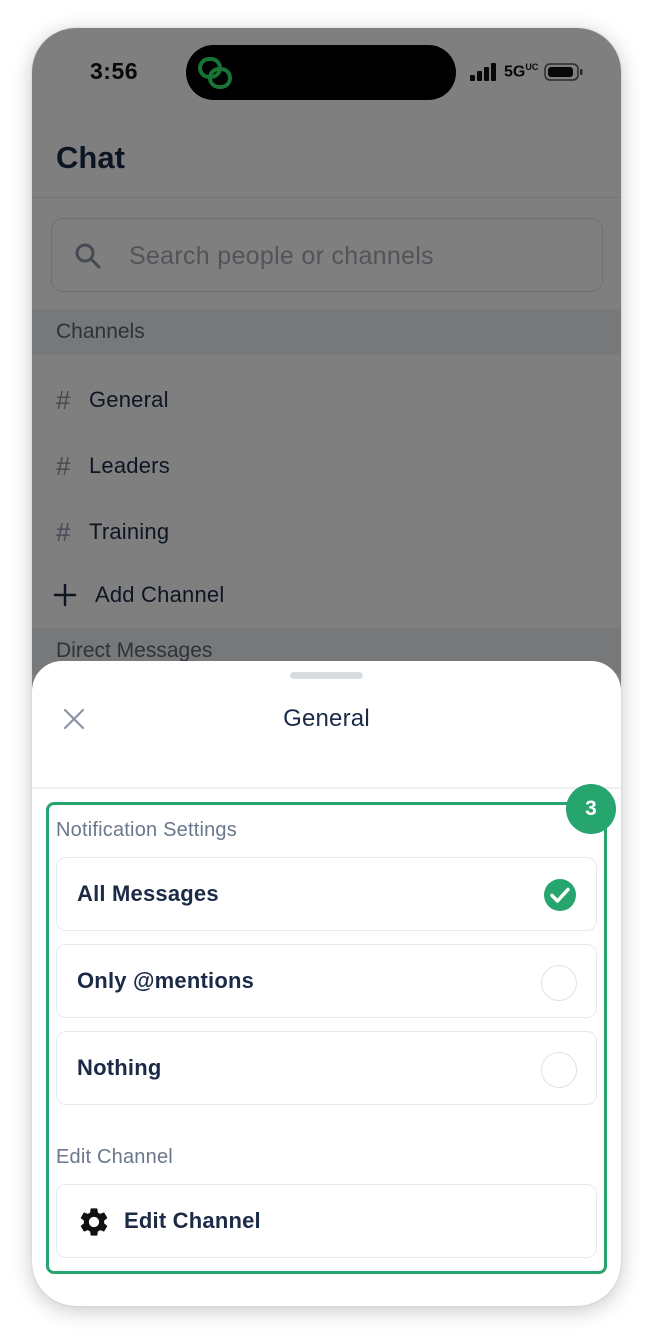 The height and width of the screenshot is (1342, 654). I want to click on option-only-mentions: Only @mentions, so click(326, 981).